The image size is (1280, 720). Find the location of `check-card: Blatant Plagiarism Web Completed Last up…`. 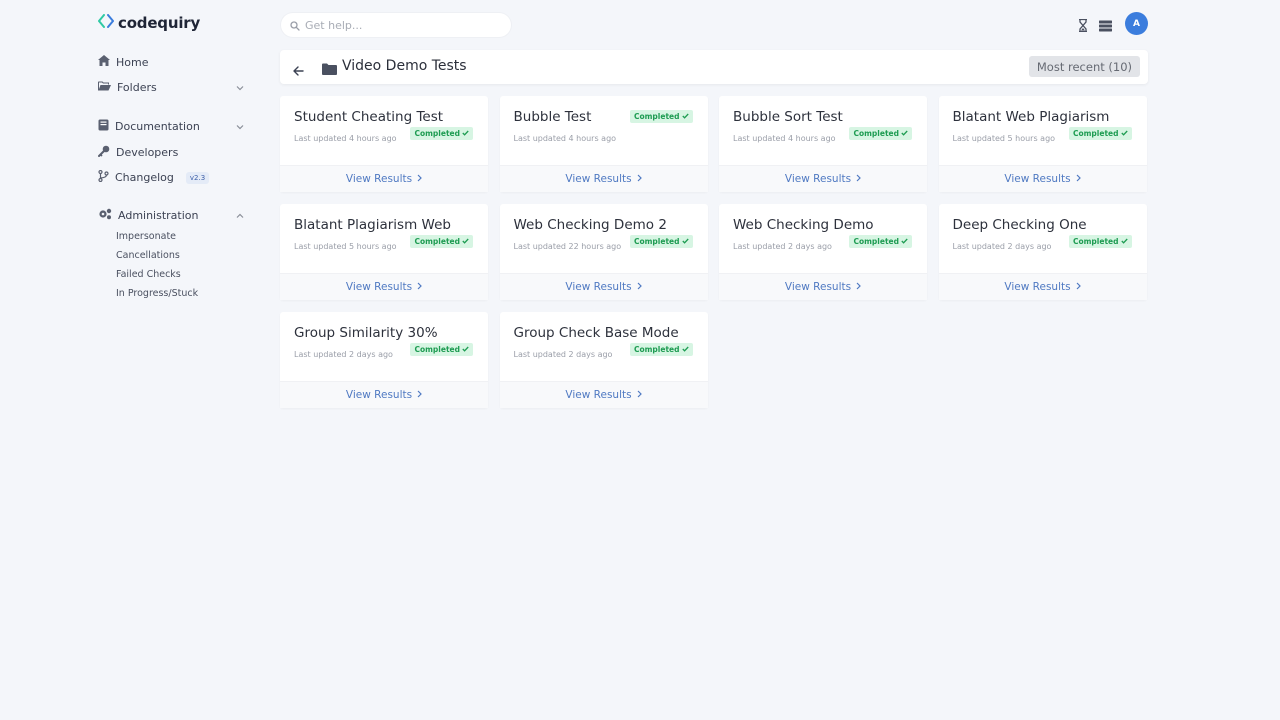

check-card: Blatant Plagiarism Web Completed Last up… is located at coordinates (384, 252).